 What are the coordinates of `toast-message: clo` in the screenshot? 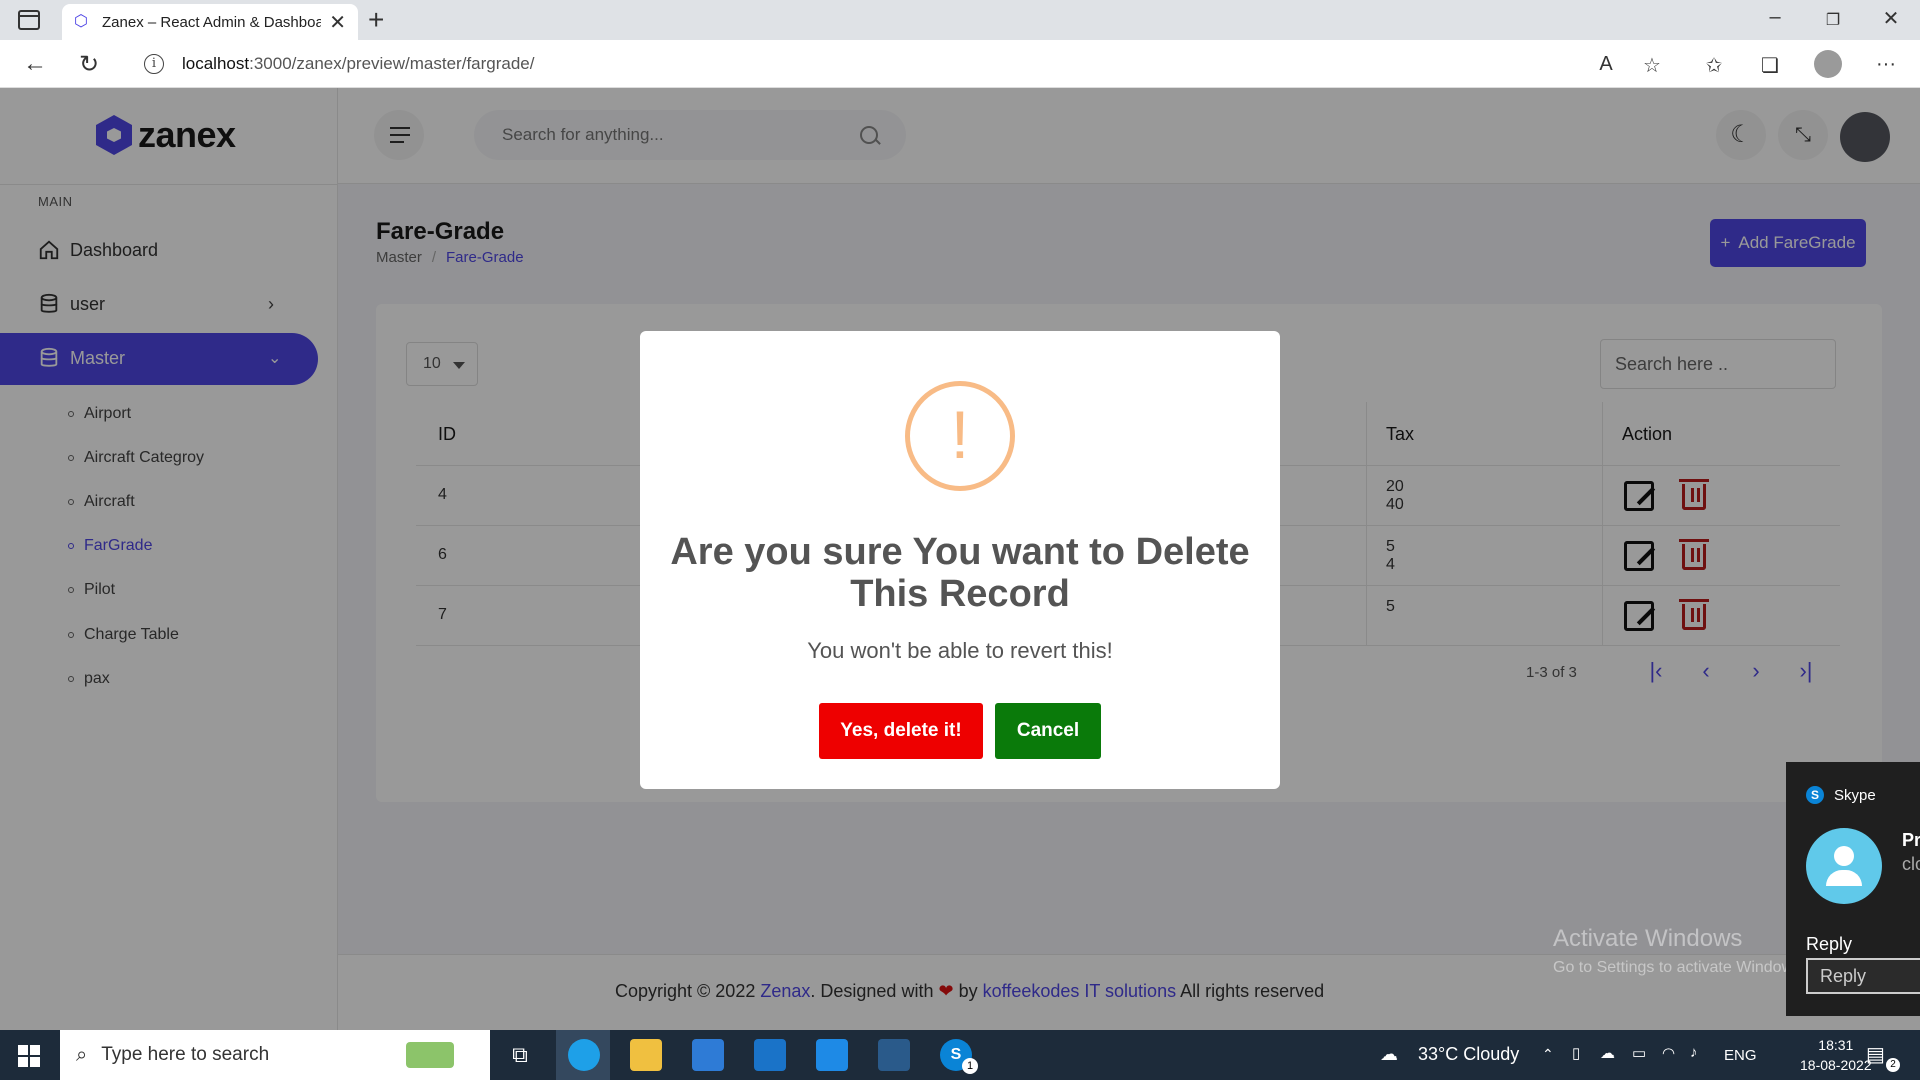 It's located at (1911, 864).